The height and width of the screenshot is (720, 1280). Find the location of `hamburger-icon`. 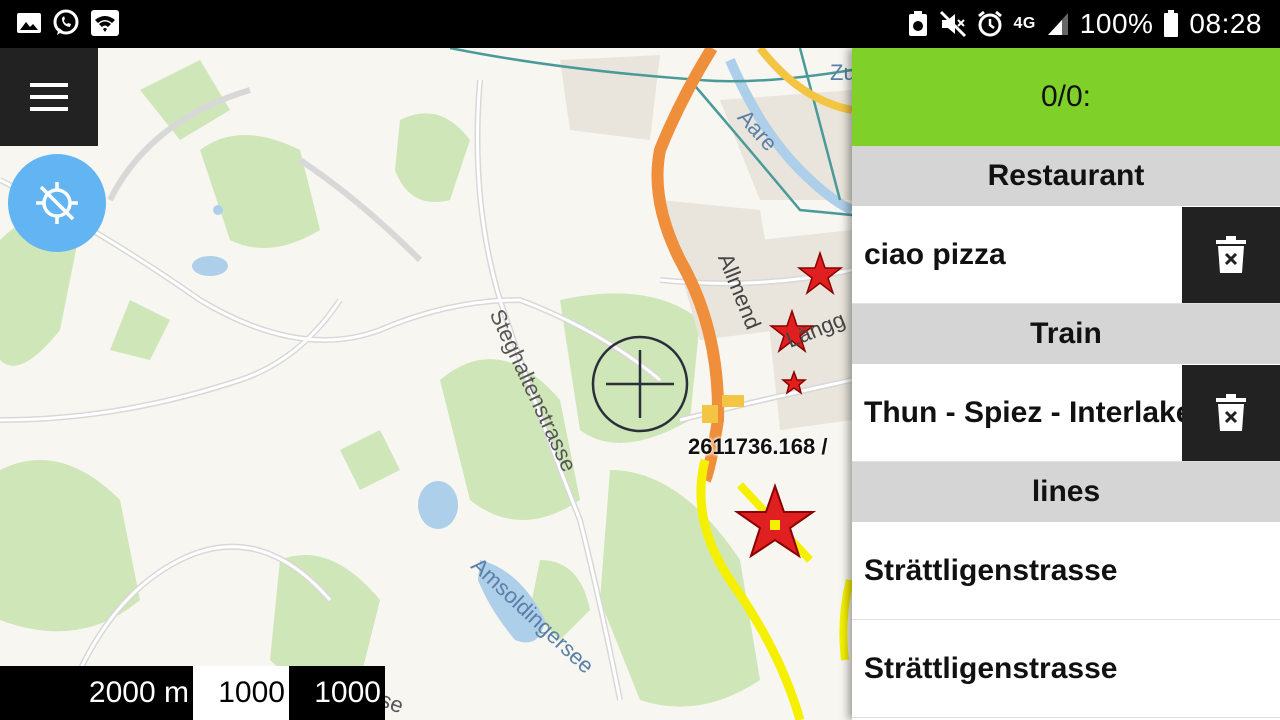

hamburger-icon is located at coordinates (49, 97).